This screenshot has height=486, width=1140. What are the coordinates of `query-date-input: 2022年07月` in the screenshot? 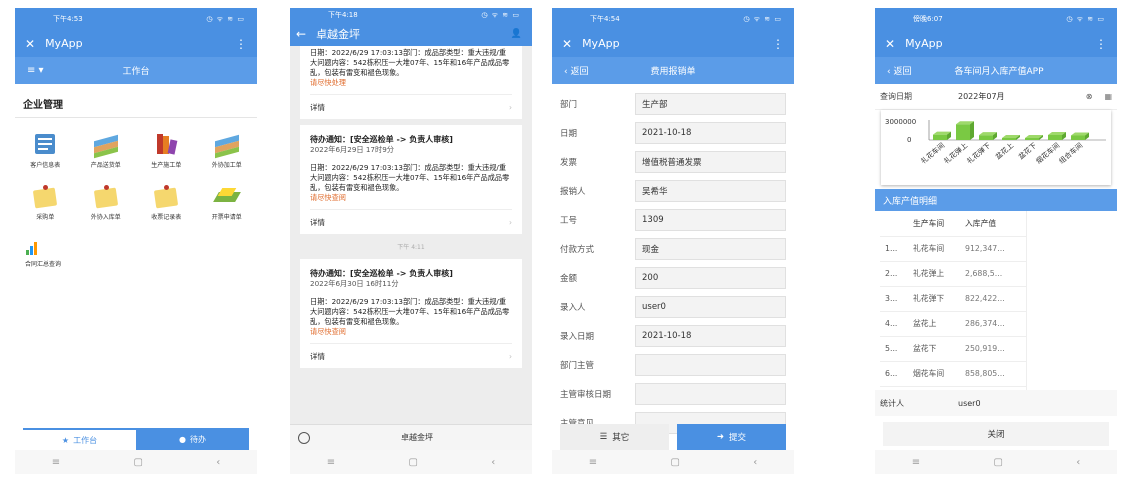 It's located at (1022, 96).